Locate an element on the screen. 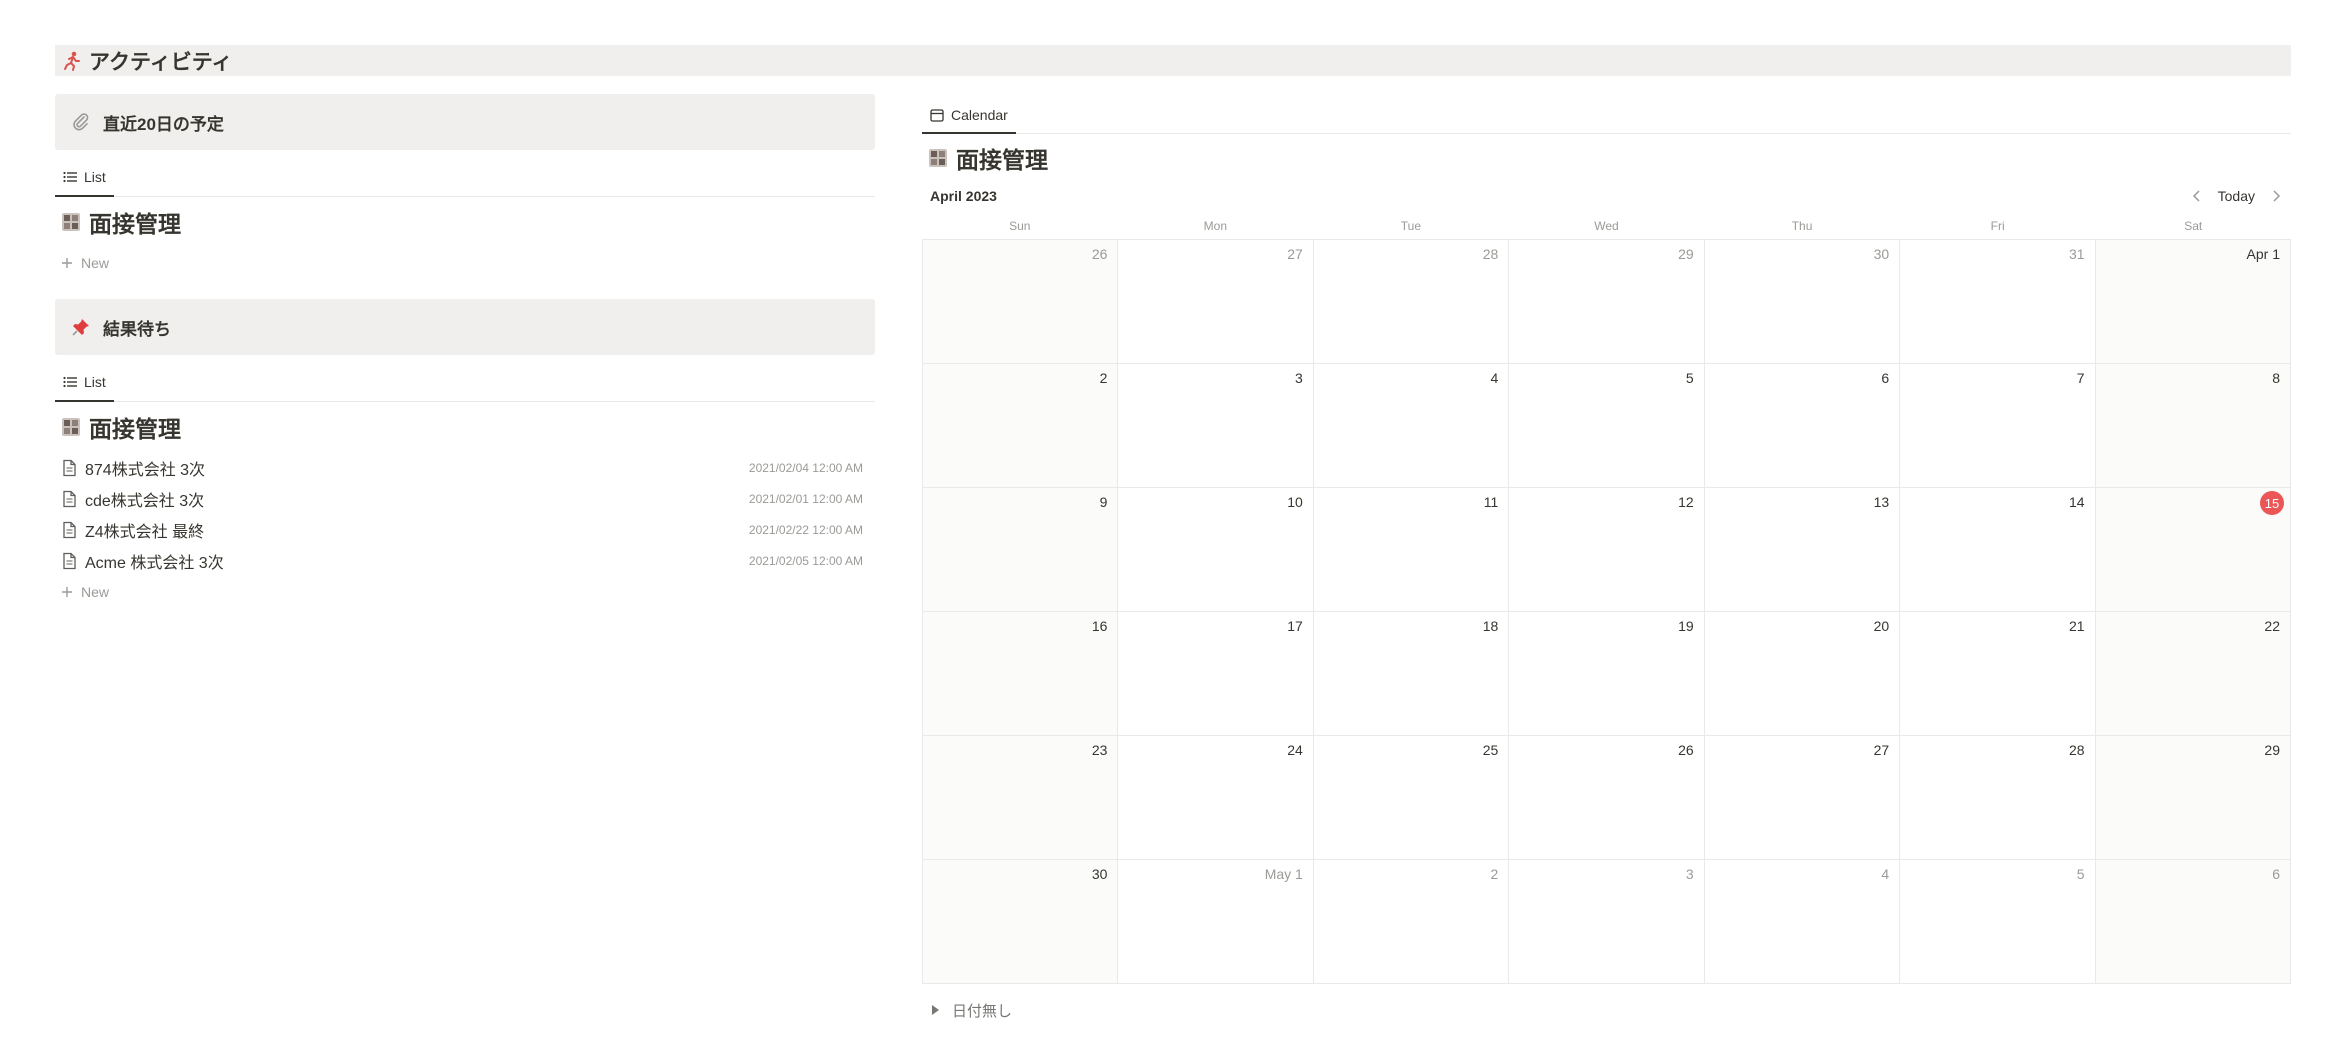 The height and width of the screenshot is (1058, 2338). chevron-left-icon is located at coordinates (2197, 196).